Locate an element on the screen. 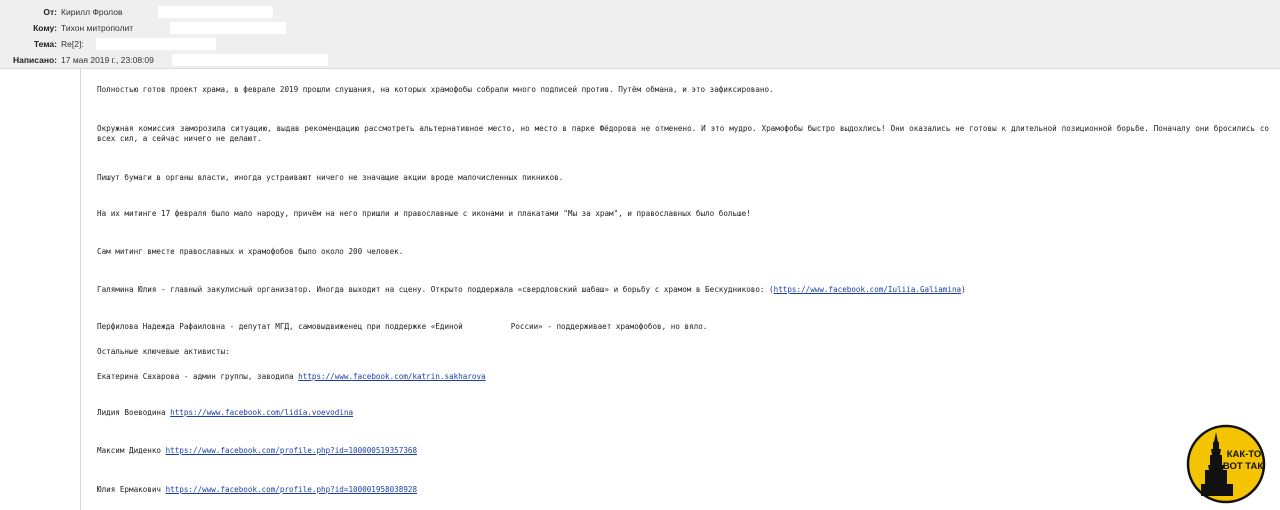  subject-row: Тема: Re[2]: is located at coordinates (42, 44).